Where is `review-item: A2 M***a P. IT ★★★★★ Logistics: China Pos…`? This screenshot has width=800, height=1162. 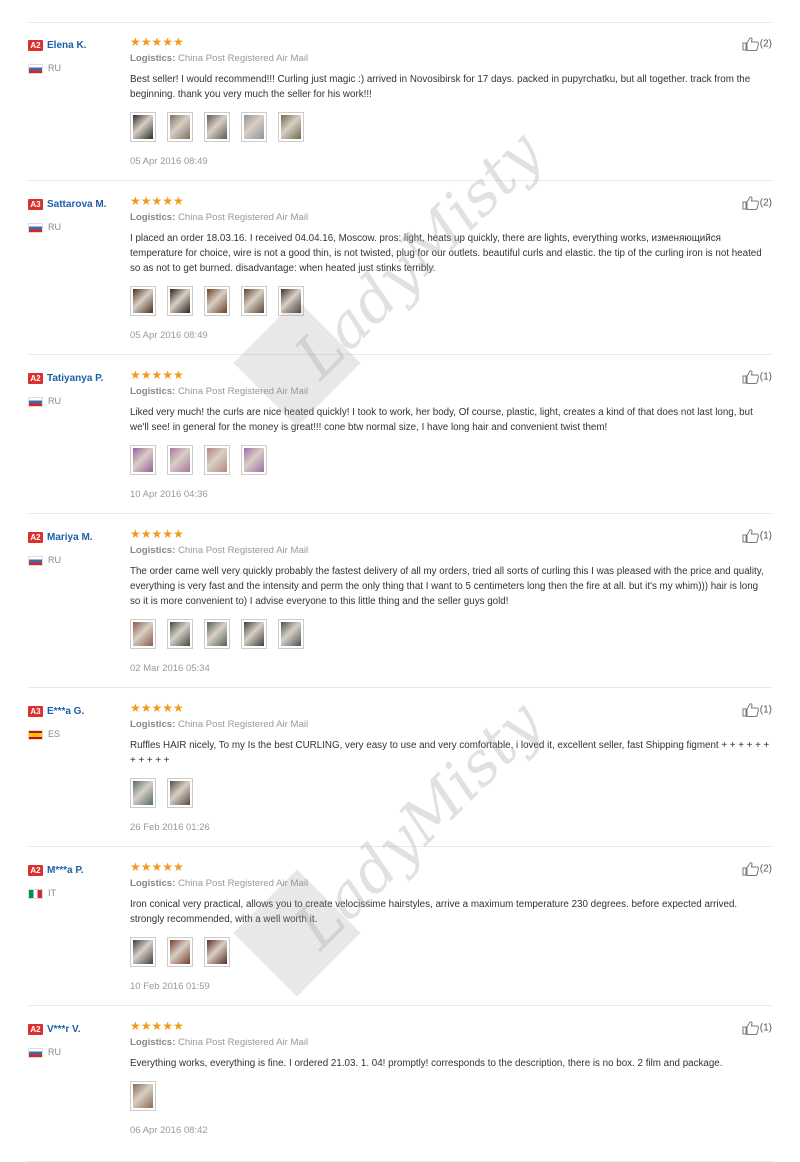
review-item: A2 M***a P. IT ★★★★★ Logistics: China Pos… is located at coordinates (400, 926).